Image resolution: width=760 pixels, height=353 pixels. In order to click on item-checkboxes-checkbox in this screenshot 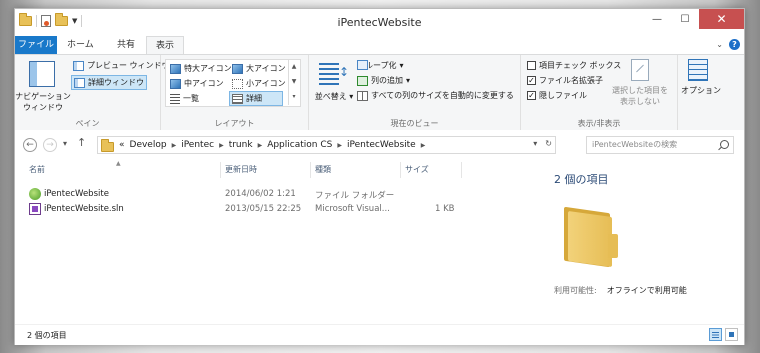, I will do `click(531, 65)`.